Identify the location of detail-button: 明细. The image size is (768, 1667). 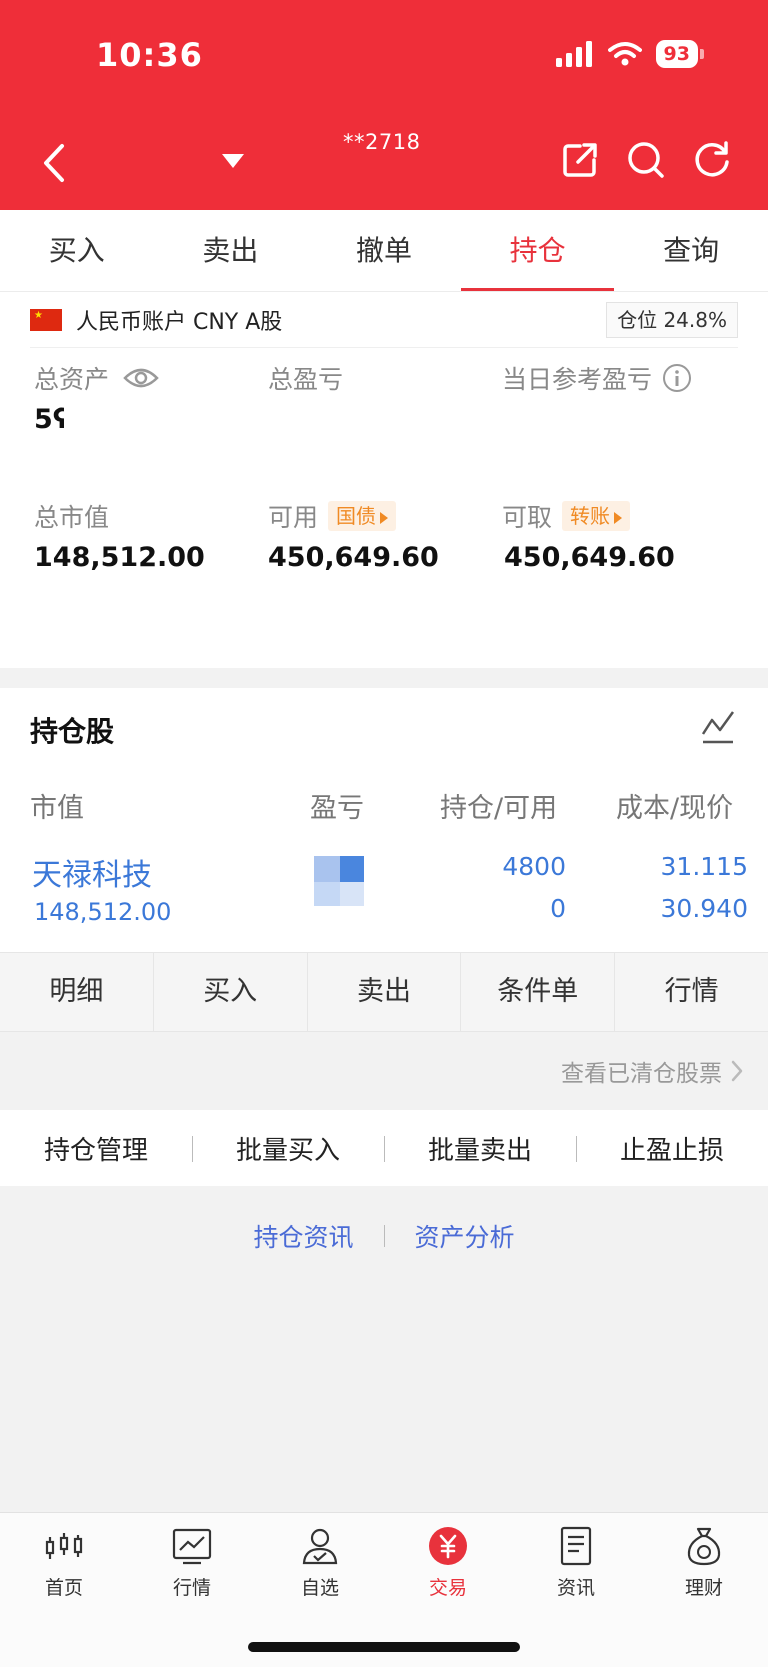
(77, 992).